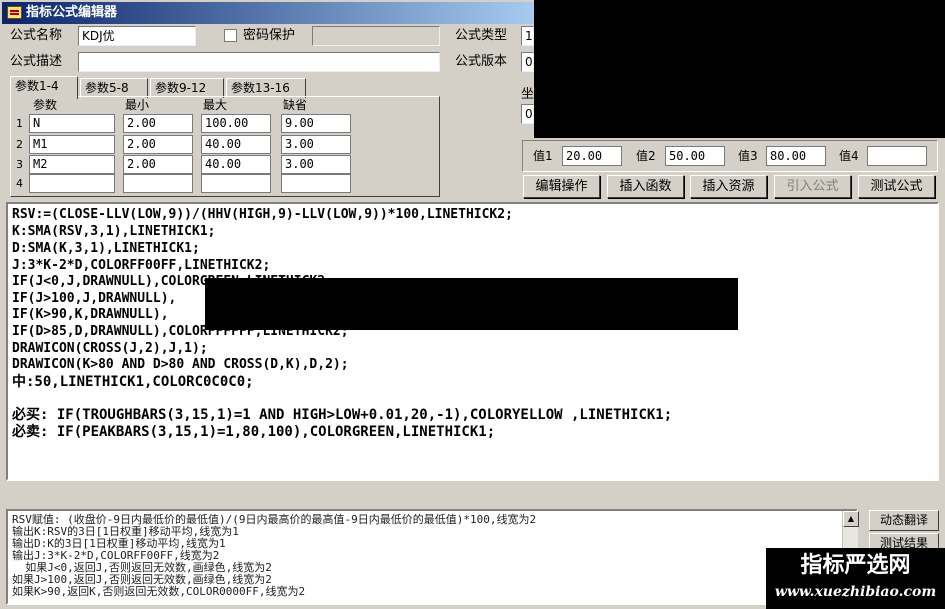 The height and width of the screenshot is (609, 945). Describe the element at coordinates (141, 265) in the screenshot. I see `code-line: J:3*K-2*D,COLORFF00FF,LINETHICK2;` at that location.